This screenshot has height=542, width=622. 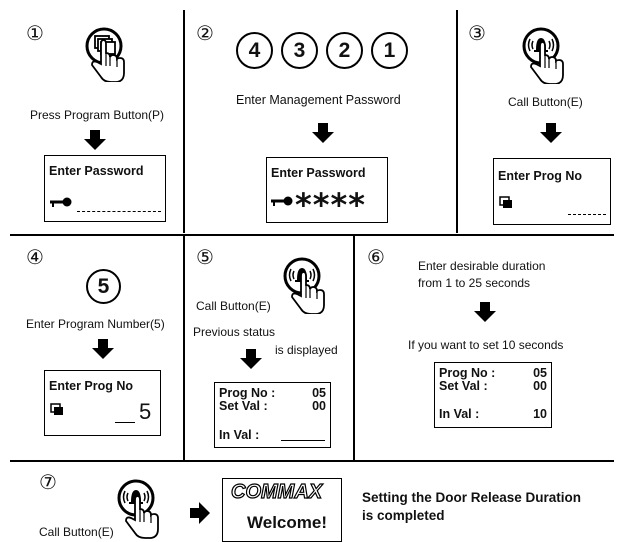 What do you see at coordinates (272, 415) in the screenshot?
I see `lcd-display: Prog No : 05 Set Val : 00 In Val :` at bounding box center [272, 415].